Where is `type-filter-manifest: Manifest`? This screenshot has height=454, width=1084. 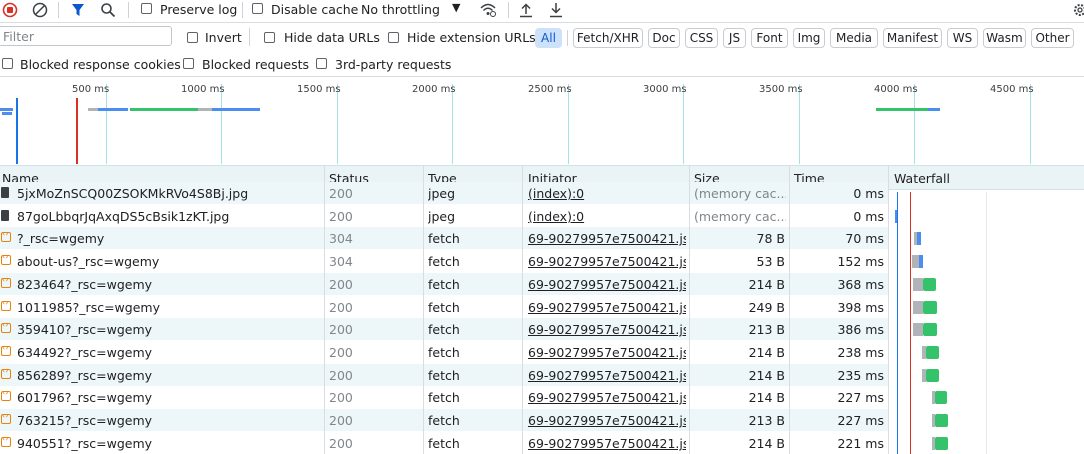
type-filter-manifest: Manifest is located at coordinates (912, 38).